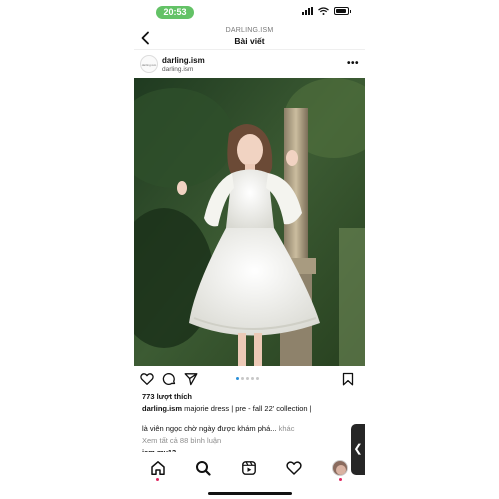 This screenshot has height=499, width=499. Describe the element at coordinates (178, 69) in the screenshot. I see `post-subtitle: darling.ism` at that location.